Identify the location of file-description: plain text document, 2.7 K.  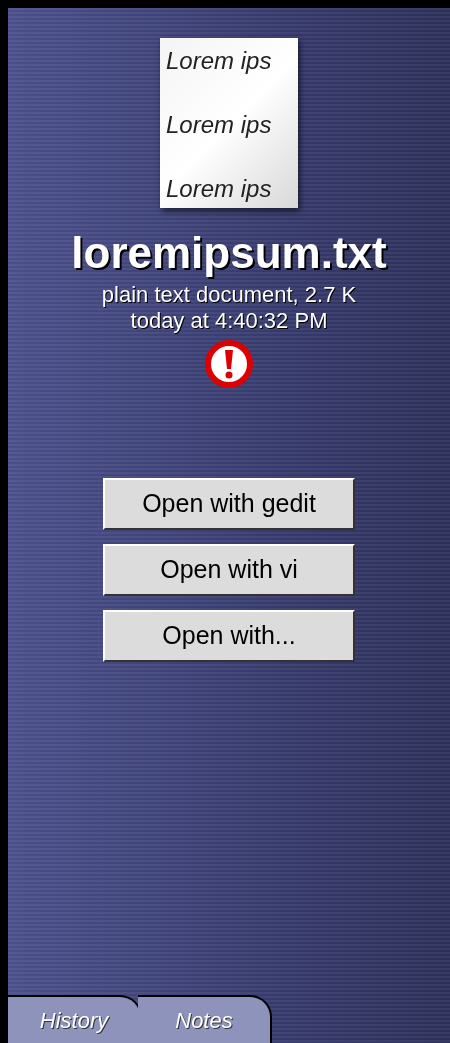
(229, 295).